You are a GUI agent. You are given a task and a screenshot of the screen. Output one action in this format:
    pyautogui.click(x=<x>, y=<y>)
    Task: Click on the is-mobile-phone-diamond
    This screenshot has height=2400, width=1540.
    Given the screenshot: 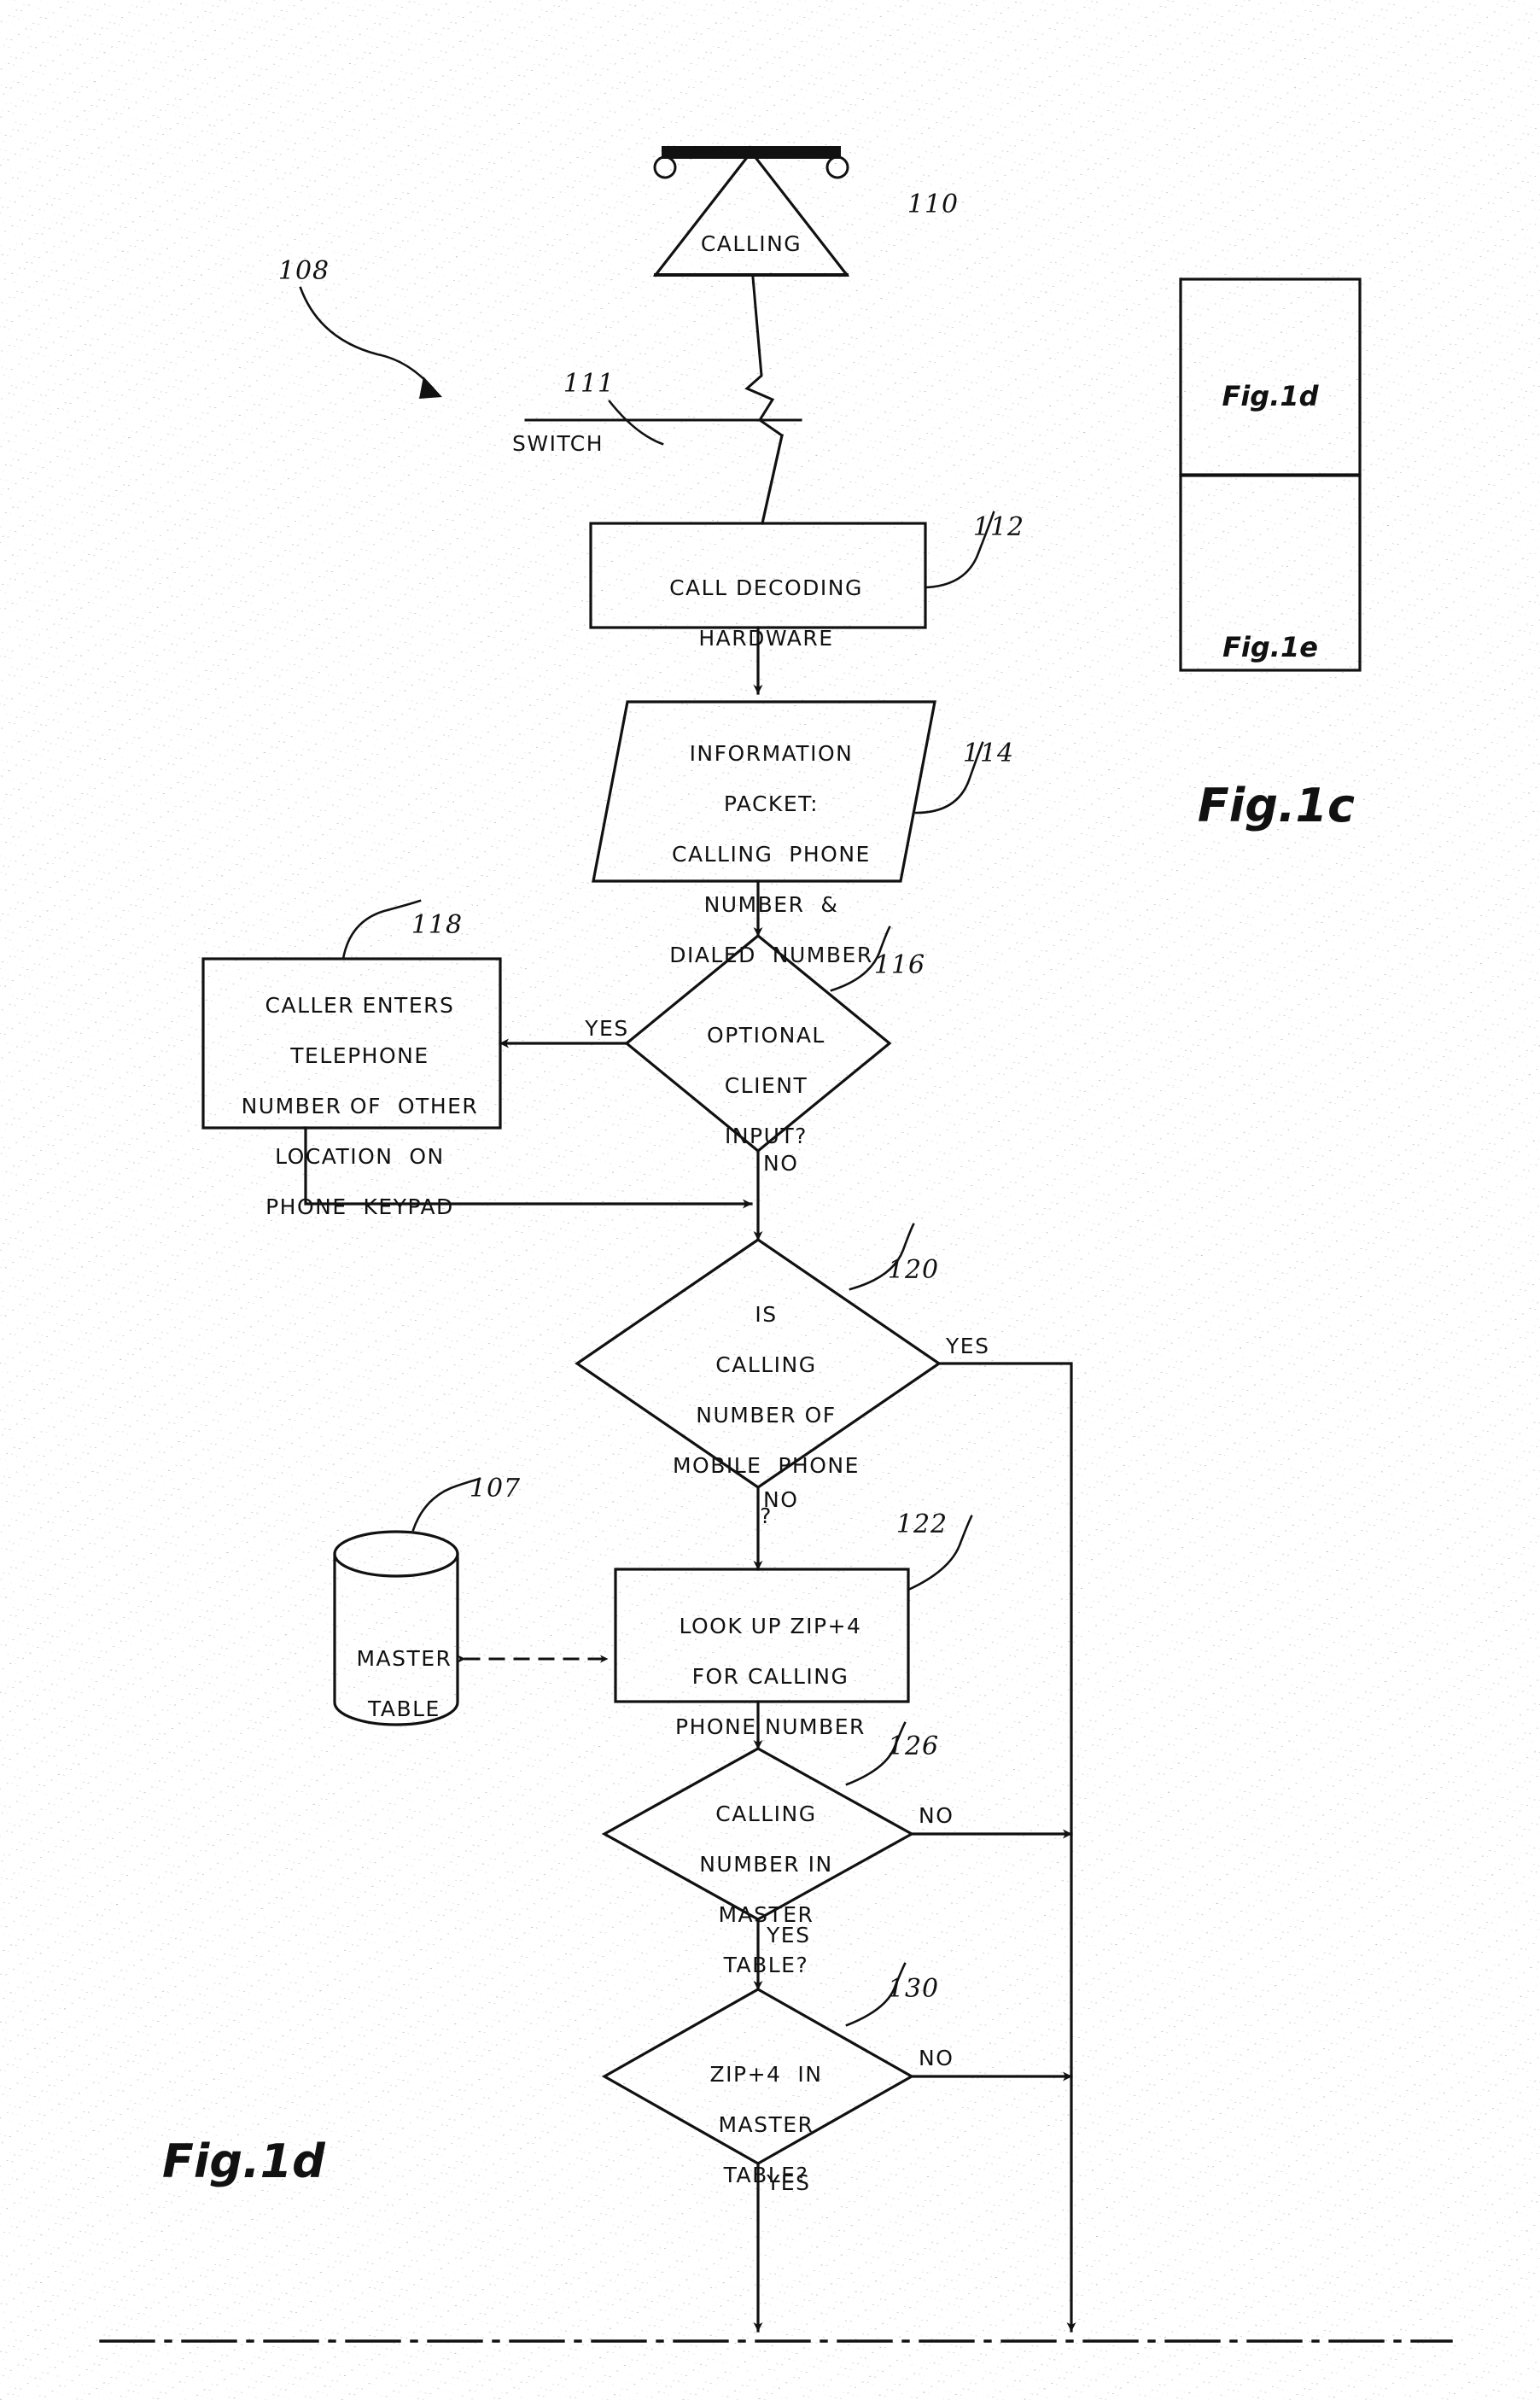 What is the action you would take?
    pyautogui.click(x=758, y=1363)
    